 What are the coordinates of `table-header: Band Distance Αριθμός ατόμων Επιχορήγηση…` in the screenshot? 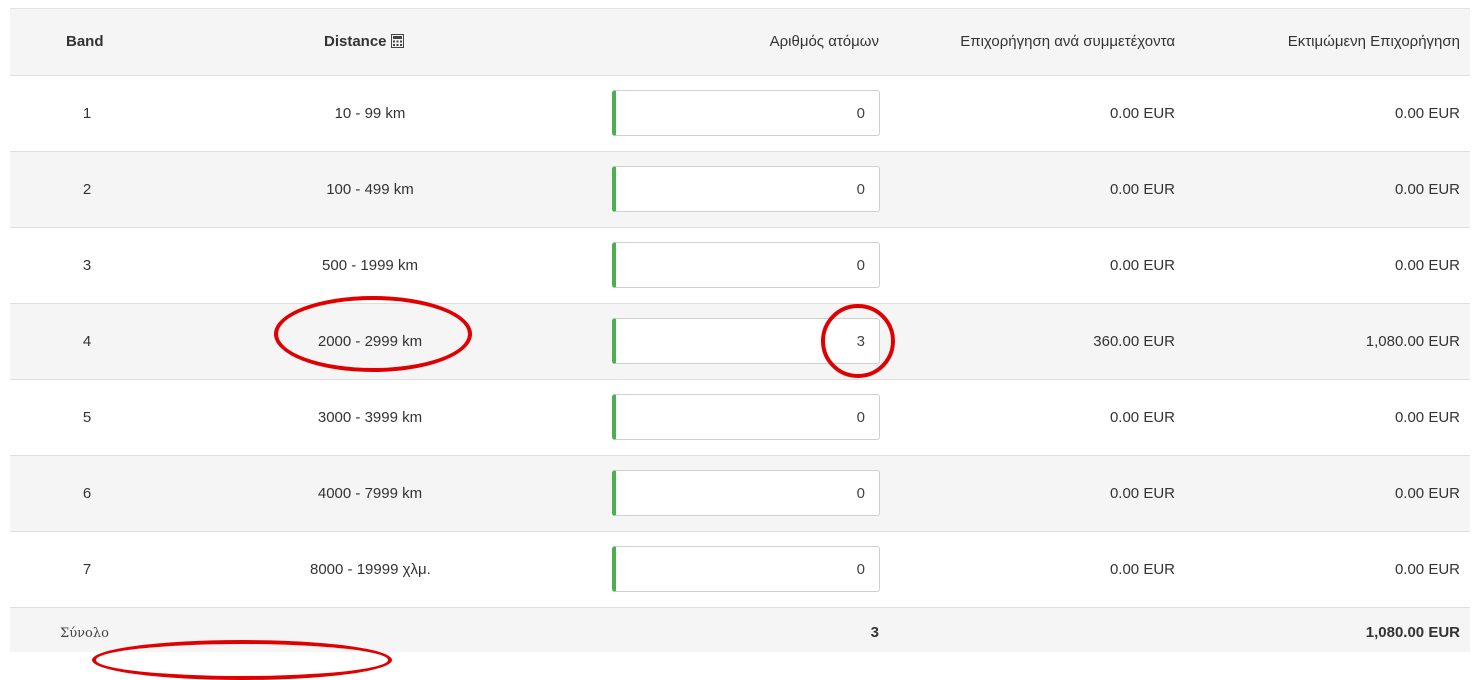 It's located at (740, 42).